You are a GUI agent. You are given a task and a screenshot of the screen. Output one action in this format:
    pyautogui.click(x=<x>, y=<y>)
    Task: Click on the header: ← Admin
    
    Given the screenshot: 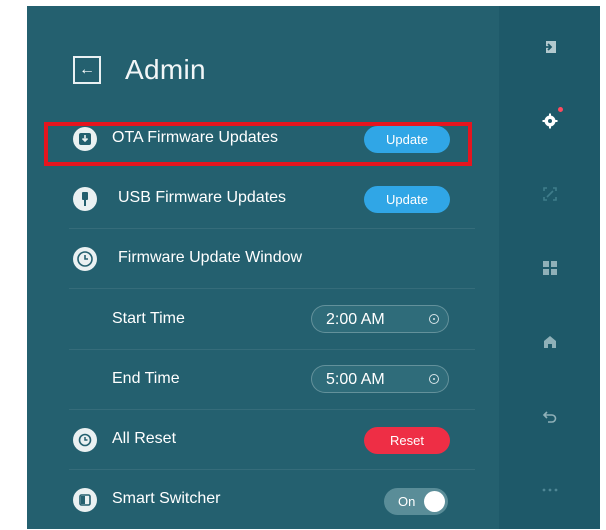 What is the action you would take?
    pyautogui.click(x=139, y=70)
    